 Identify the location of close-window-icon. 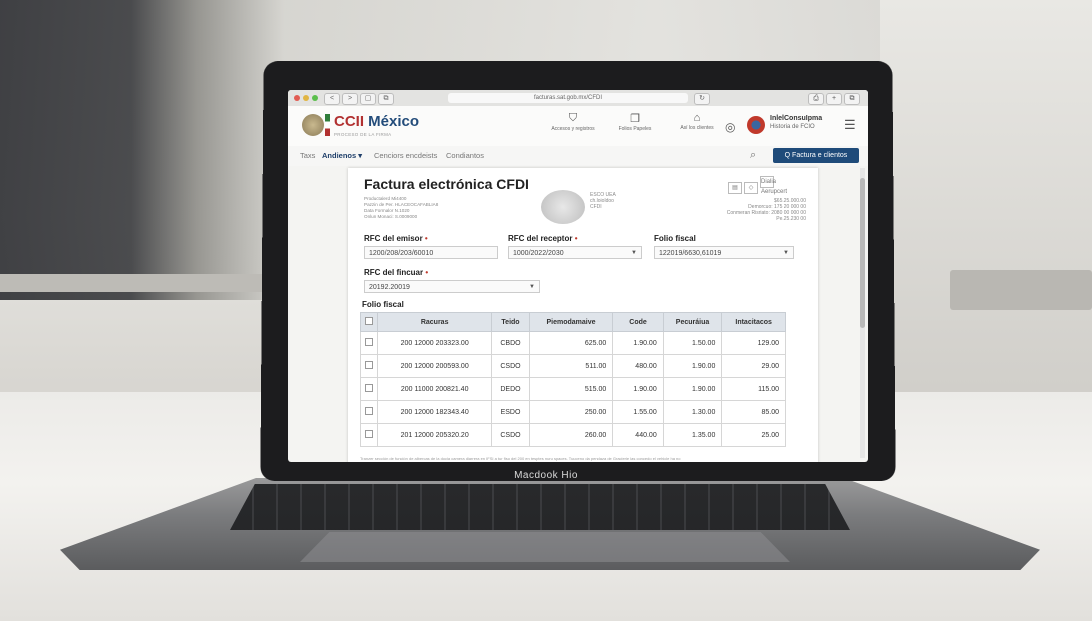
(297, 98).